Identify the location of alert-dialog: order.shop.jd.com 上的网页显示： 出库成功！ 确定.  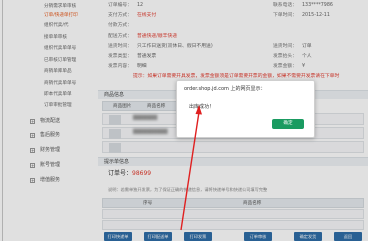
(245, 109).